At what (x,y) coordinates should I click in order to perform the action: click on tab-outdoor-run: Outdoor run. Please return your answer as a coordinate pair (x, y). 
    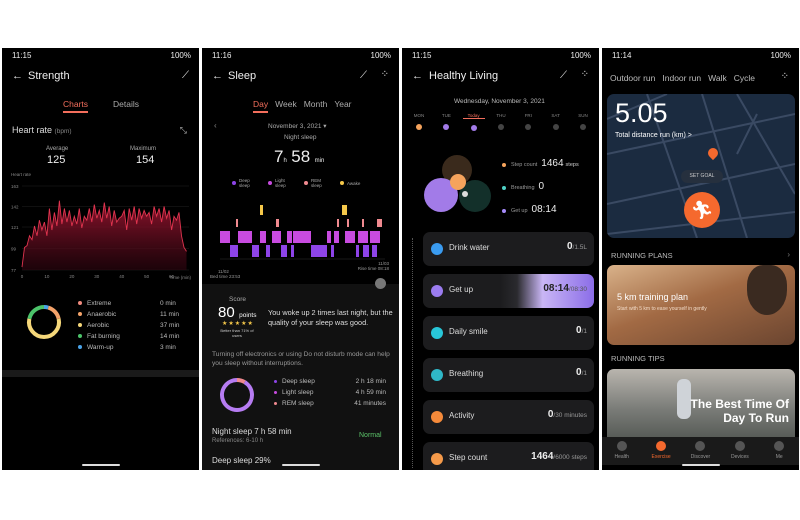
    Looking at the image, I should click on (632, 78).